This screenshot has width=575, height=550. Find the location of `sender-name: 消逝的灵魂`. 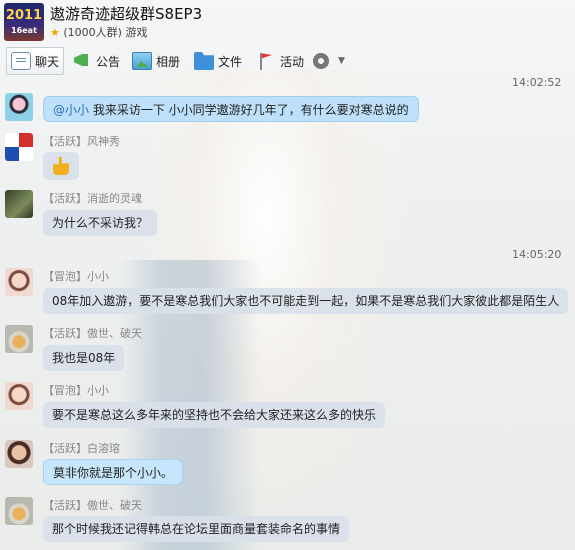

sender-name: 消逝的灵魂 is located at coordinates (114, 198).